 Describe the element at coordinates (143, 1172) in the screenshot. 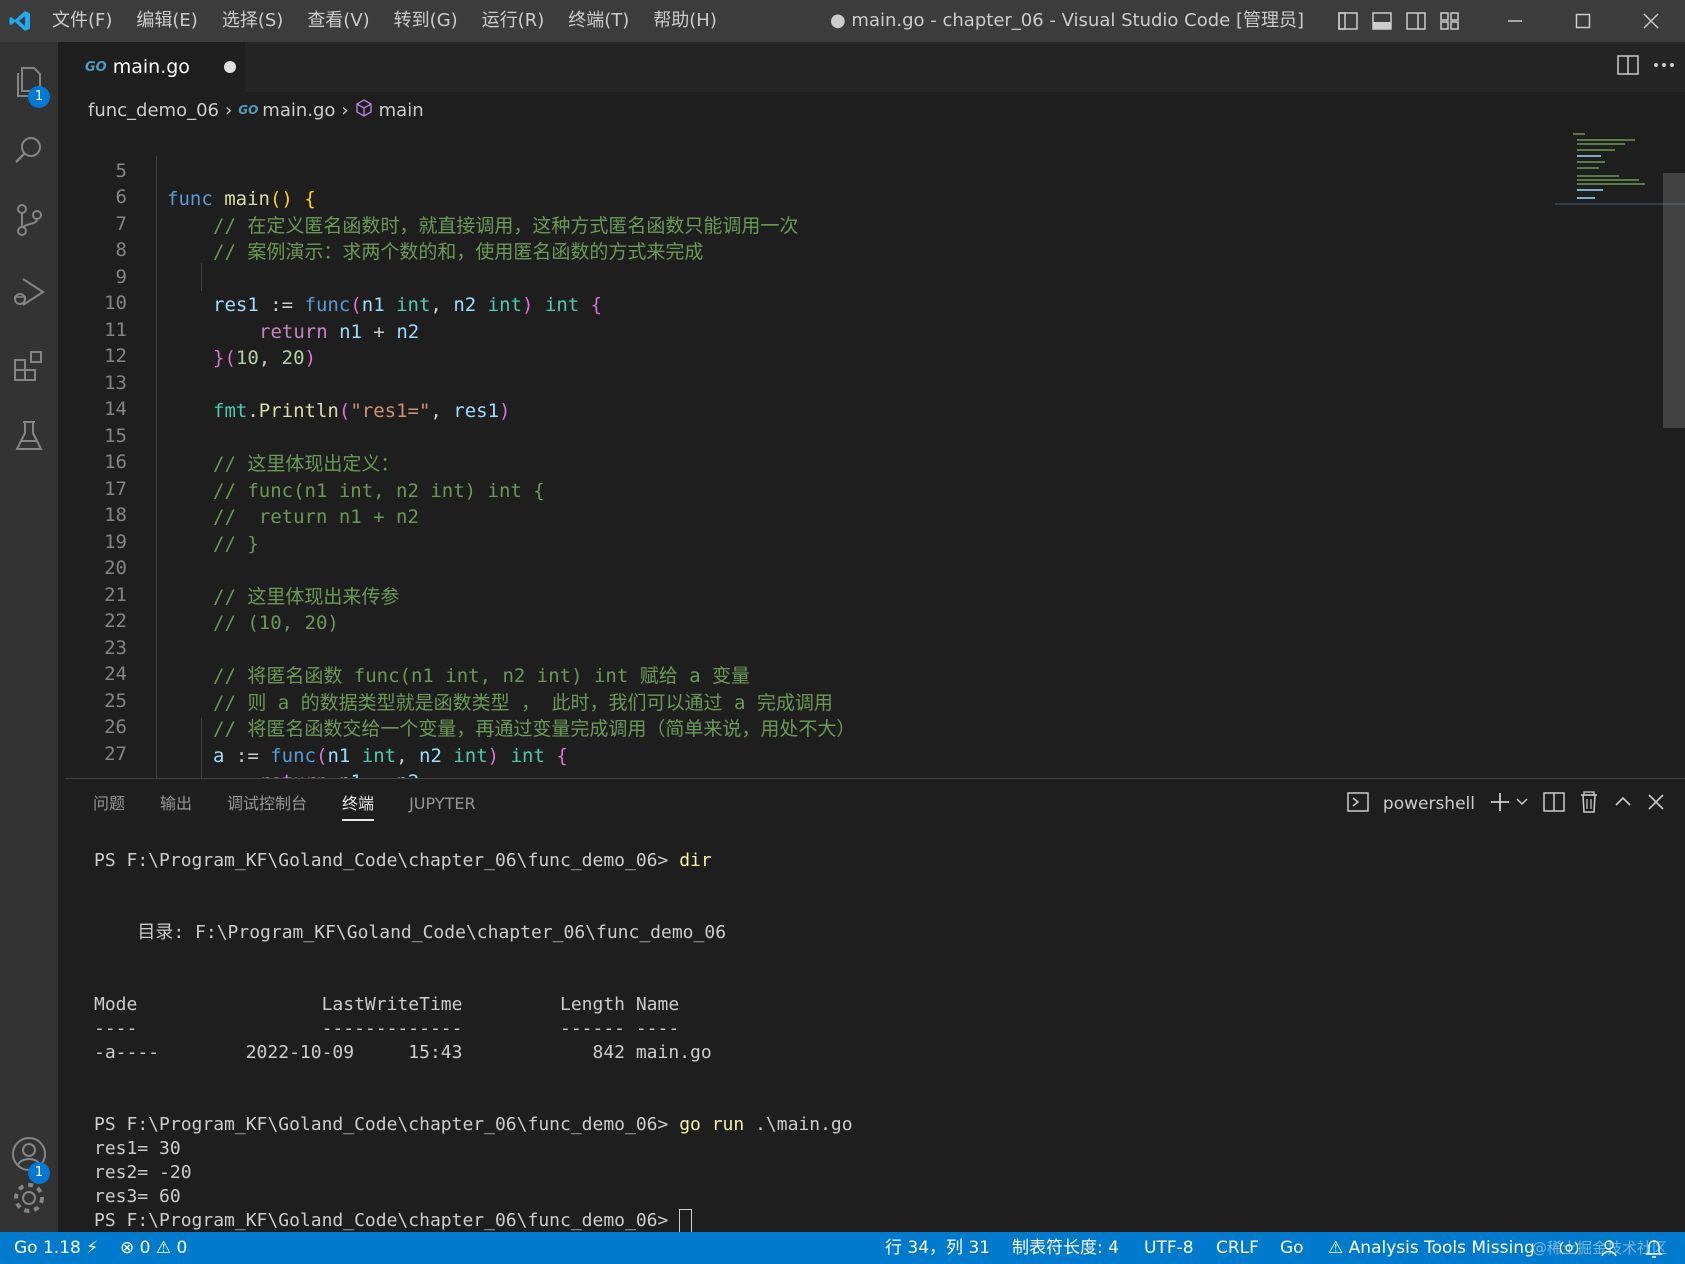

I see `terminal-line: res2= -20` at that location.